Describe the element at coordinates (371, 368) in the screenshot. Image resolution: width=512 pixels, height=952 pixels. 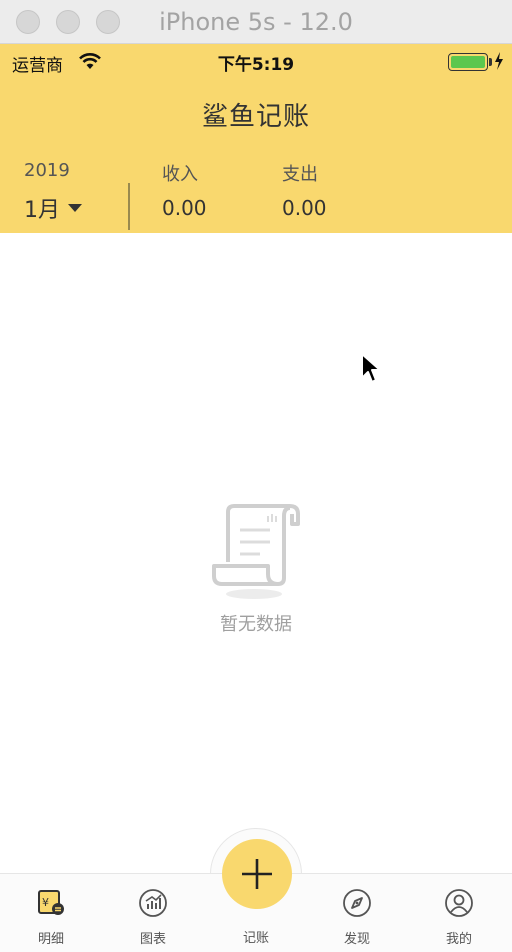
I see `mouse-cursor-icon` at that location.